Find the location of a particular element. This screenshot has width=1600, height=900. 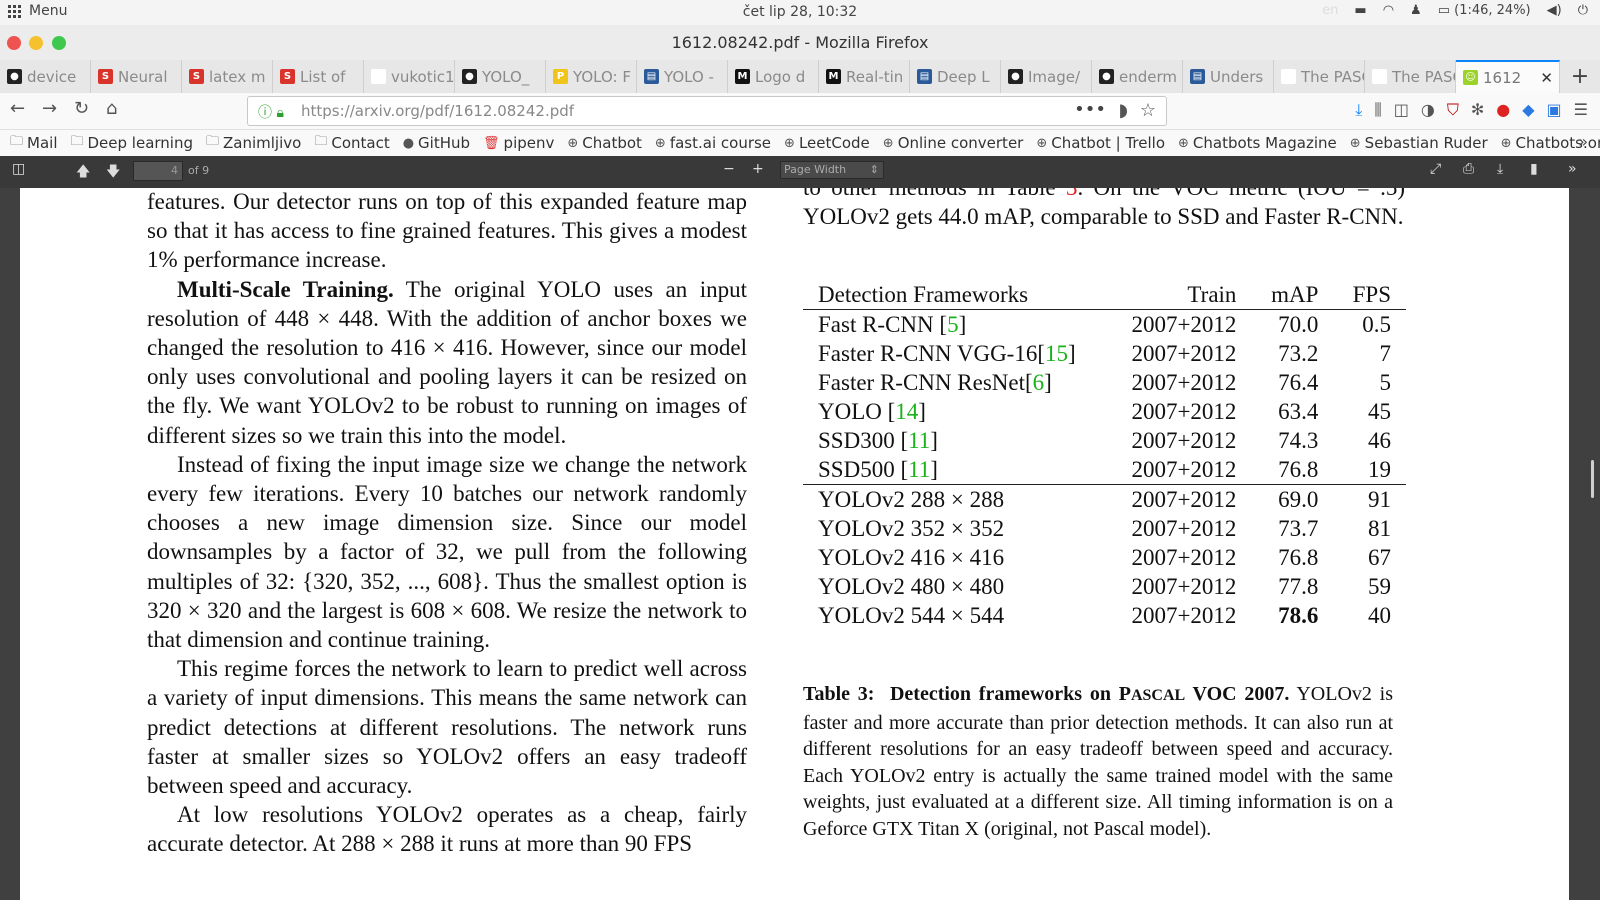

wifi-icon: ◠ is located at coordinates (1388, 10).